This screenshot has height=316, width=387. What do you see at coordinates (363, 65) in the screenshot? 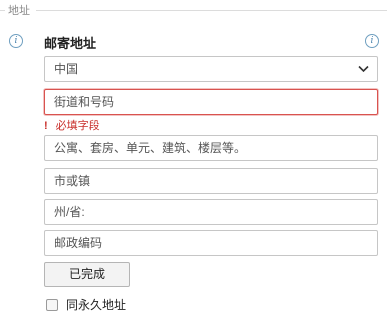
I see `chevron-down-icon` at bounding box center [363, 65].